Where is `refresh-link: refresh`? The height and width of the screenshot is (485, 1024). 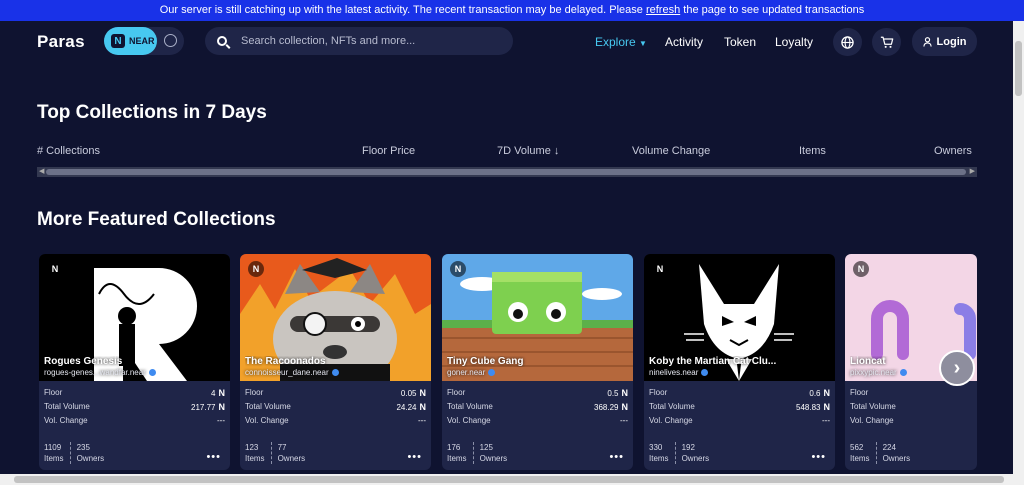
refresh-link: refresh is located at coordinates (663, 10).